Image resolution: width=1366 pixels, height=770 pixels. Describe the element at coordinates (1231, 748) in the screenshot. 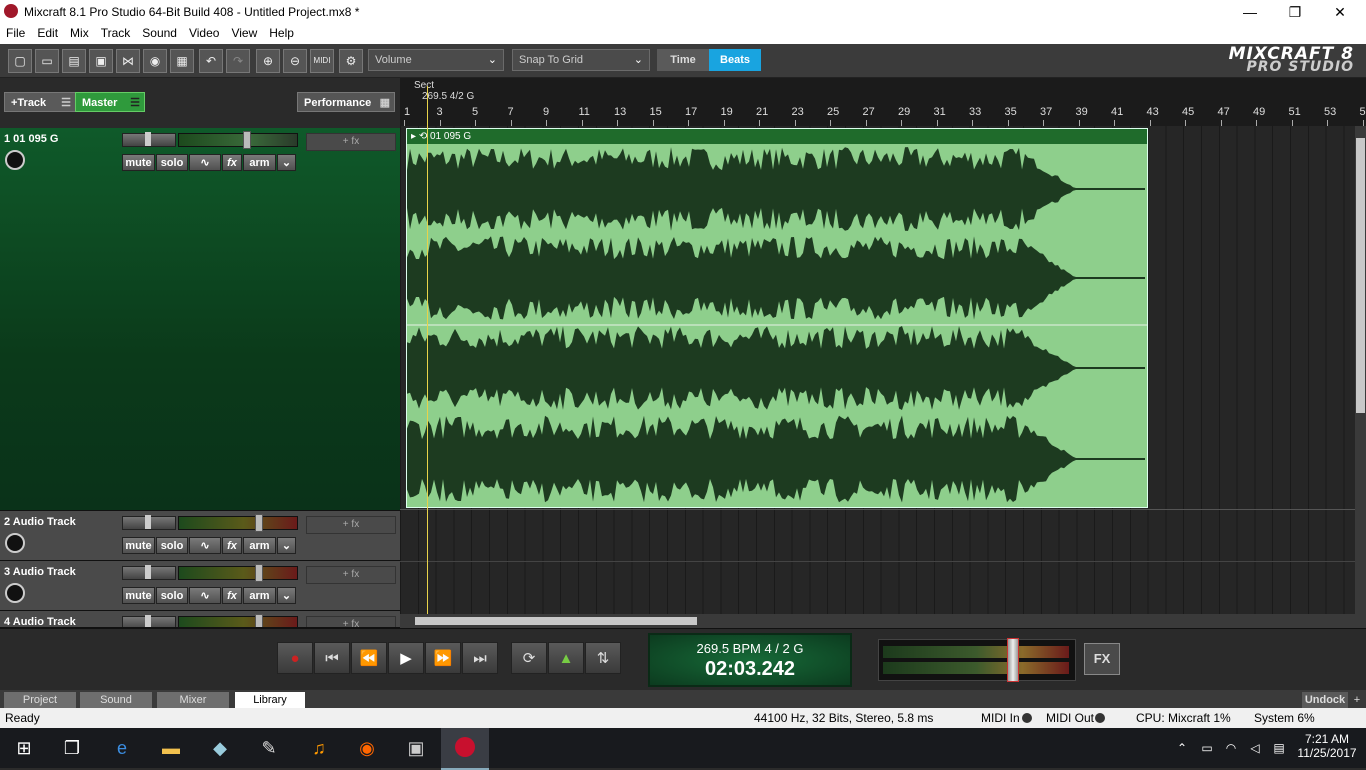

I see `wifi-icon: ◠` at that location.